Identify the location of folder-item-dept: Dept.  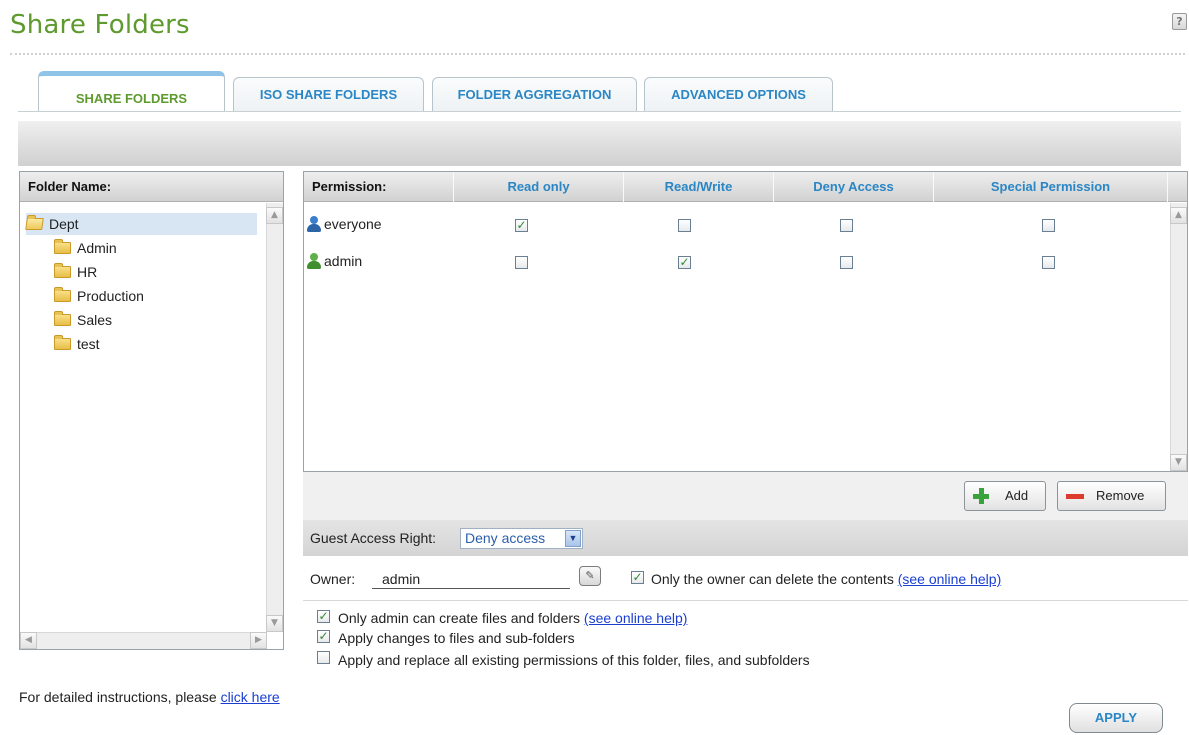
(141, 224).